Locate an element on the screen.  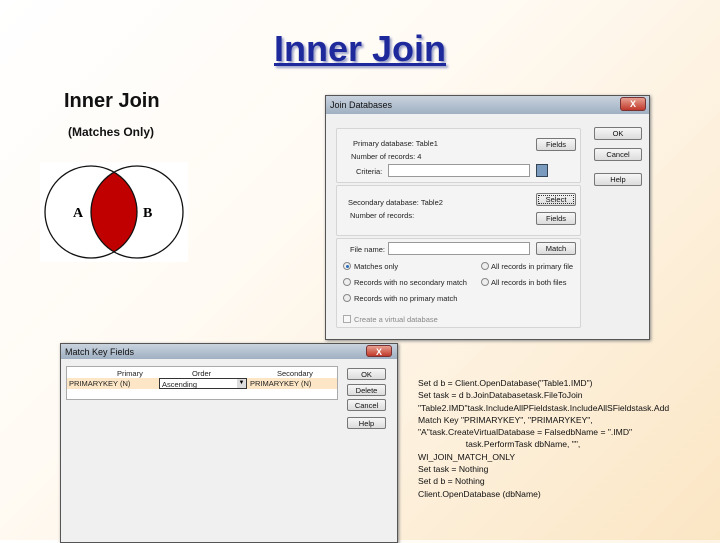
code-line: Client.OpenDatabase (dbName) is located at coordinates (479, 493).